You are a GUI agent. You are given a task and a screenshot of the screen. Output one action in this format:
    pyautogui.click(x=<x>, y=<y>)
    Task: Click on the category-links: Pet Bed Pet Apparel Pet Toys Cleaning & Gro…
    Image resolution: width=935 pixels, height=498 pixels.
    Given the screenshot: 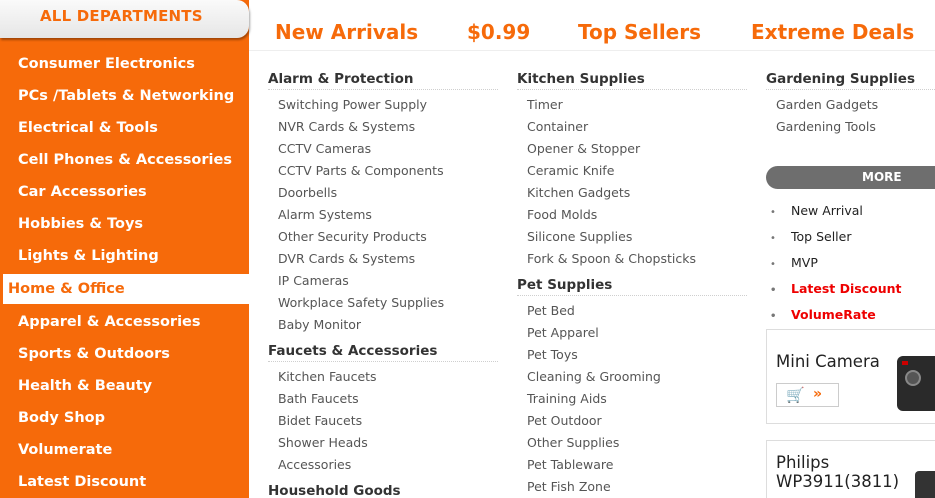 What is the action you would take?
    pyautogui.click(x=632, y=399)
    